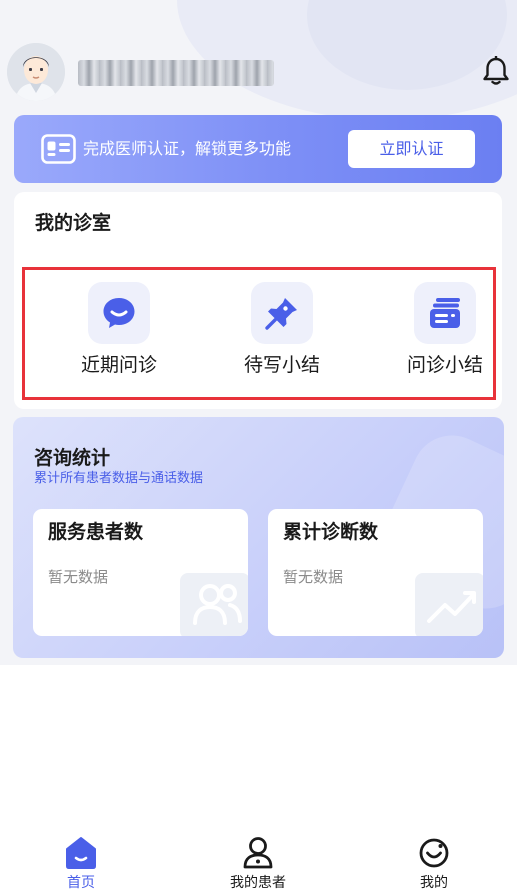 Image resolution: width=517 pixels, height=894 pixels. Describe the element at coordinates (375, 572) in the screenshot. I see `total-diagnoses-card: 累计诊断数 暂无数据` at that location.